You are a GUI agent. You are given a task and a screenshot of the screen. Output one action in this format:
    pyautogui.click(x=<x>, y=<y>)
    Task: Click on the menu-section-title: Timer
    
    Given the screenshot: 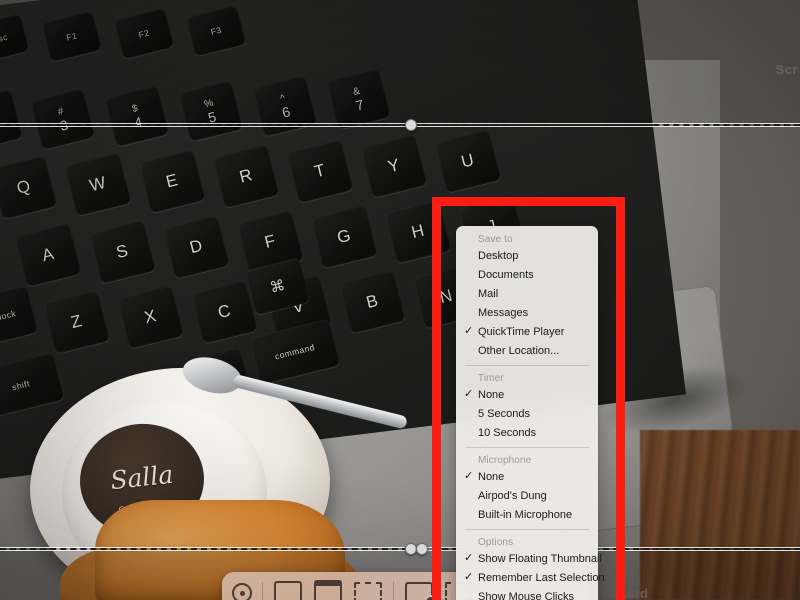 What is the action you would take?
    pyautogui.click(x=491, y=378)
    